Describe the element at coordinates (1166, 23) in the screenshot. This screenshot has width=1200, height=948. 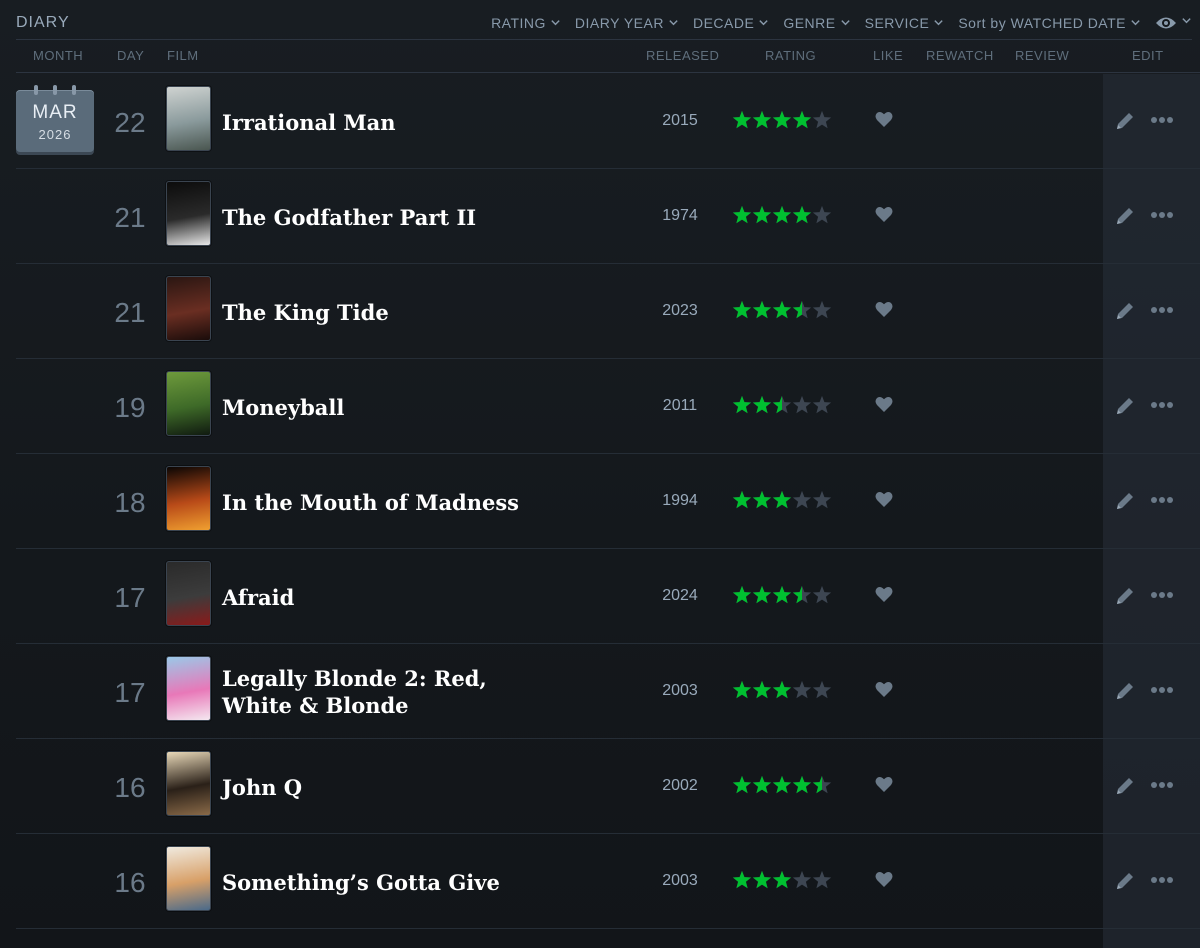
I see `eye-icon` at that location.